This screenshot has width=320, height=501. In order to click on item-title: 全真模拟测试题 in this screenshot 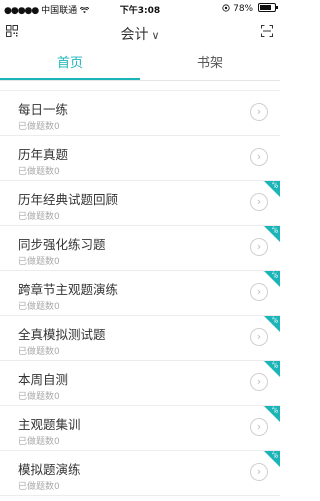, I will do `click(62, 334)`.